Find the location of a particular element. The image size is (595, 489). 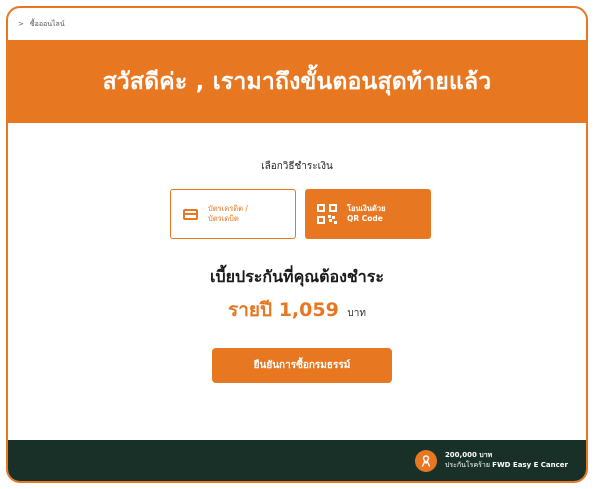

premium-amount-unit: บาท is located at coordinates (356, 313).